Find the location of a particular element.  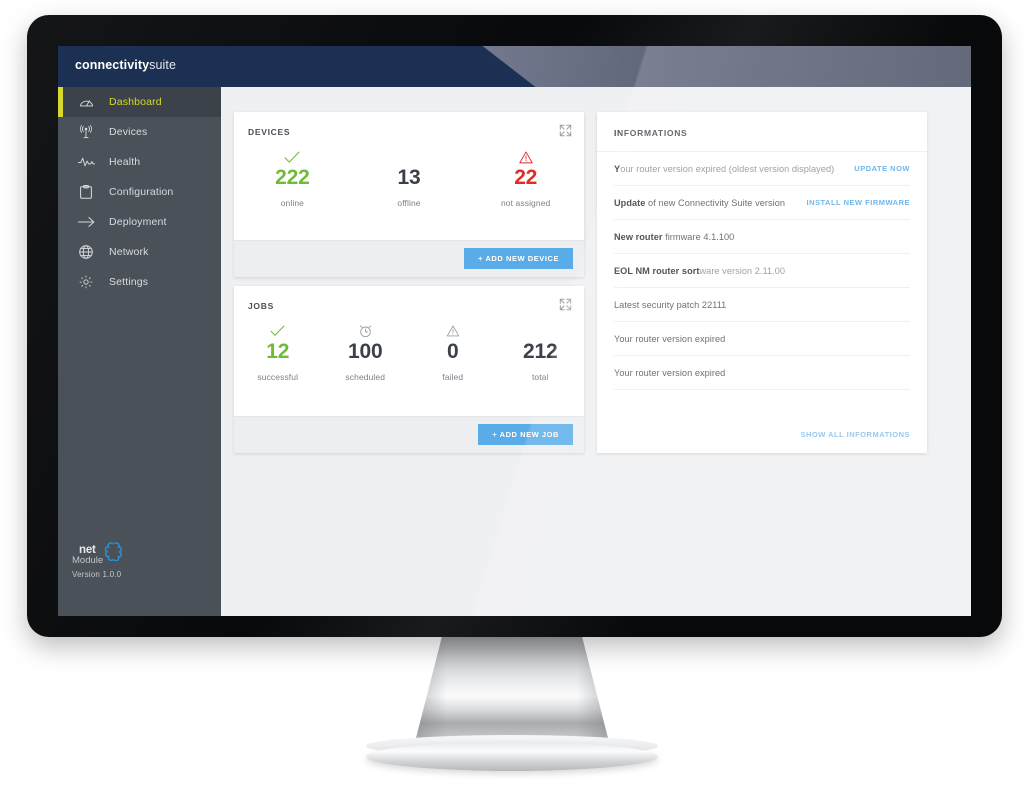

stat-online: 222 online is located at coordinates (292, 178).